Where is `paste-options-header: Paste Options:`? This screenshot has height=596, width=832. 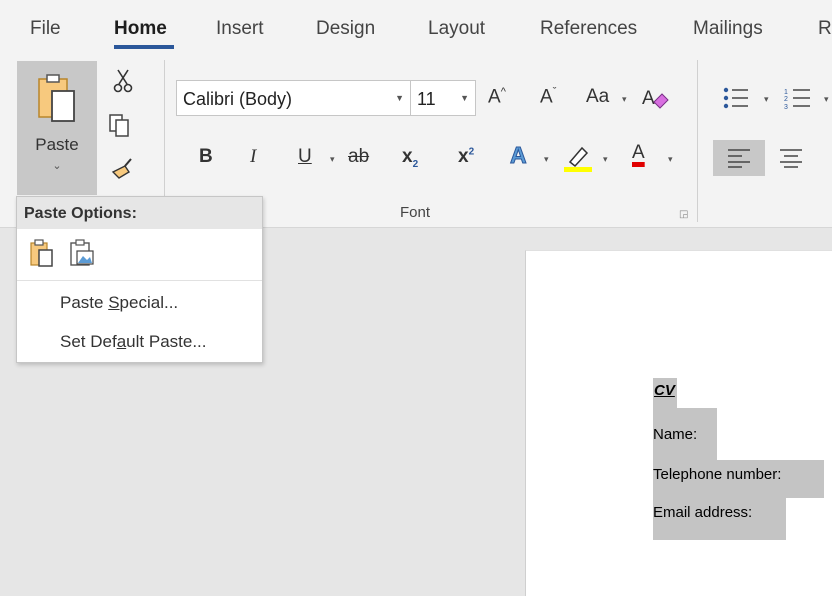 paste-options-header: Paste Options: is located at coordinates (139, 213).